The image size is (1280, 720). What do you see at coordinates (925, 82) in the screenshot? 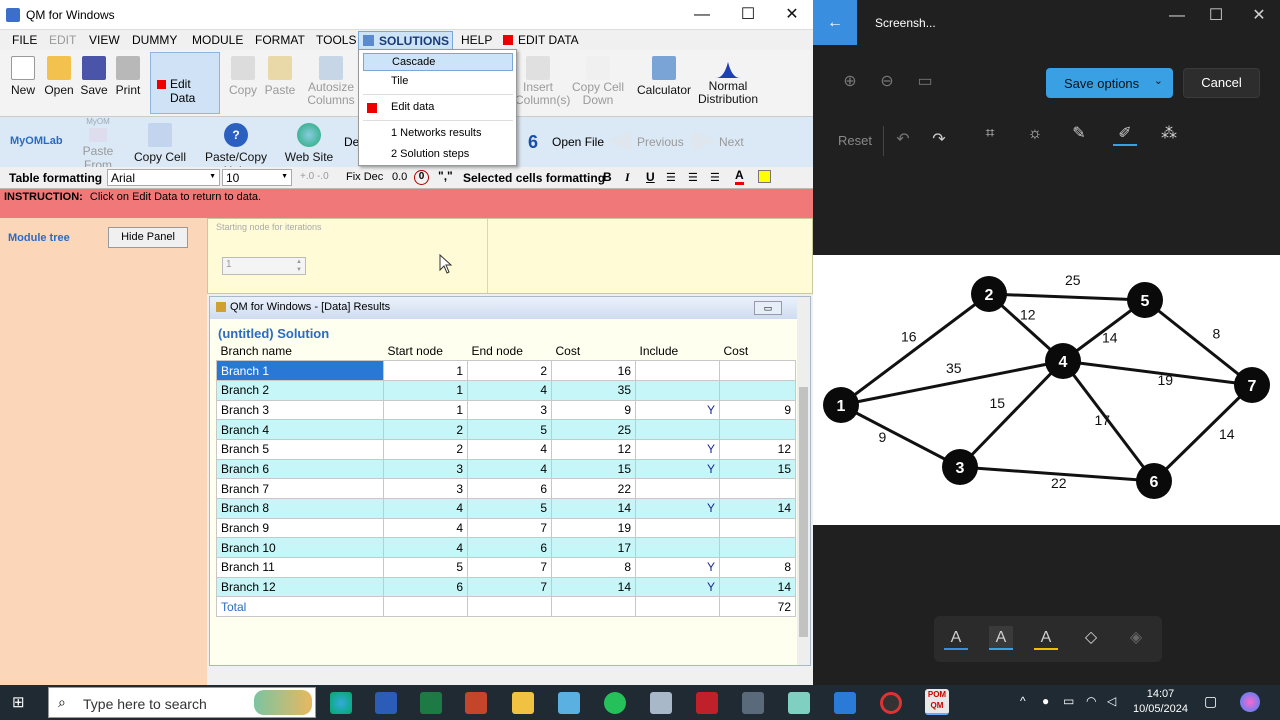
I see `actual-size-icon: ▭` at bounding box center [925, 82].